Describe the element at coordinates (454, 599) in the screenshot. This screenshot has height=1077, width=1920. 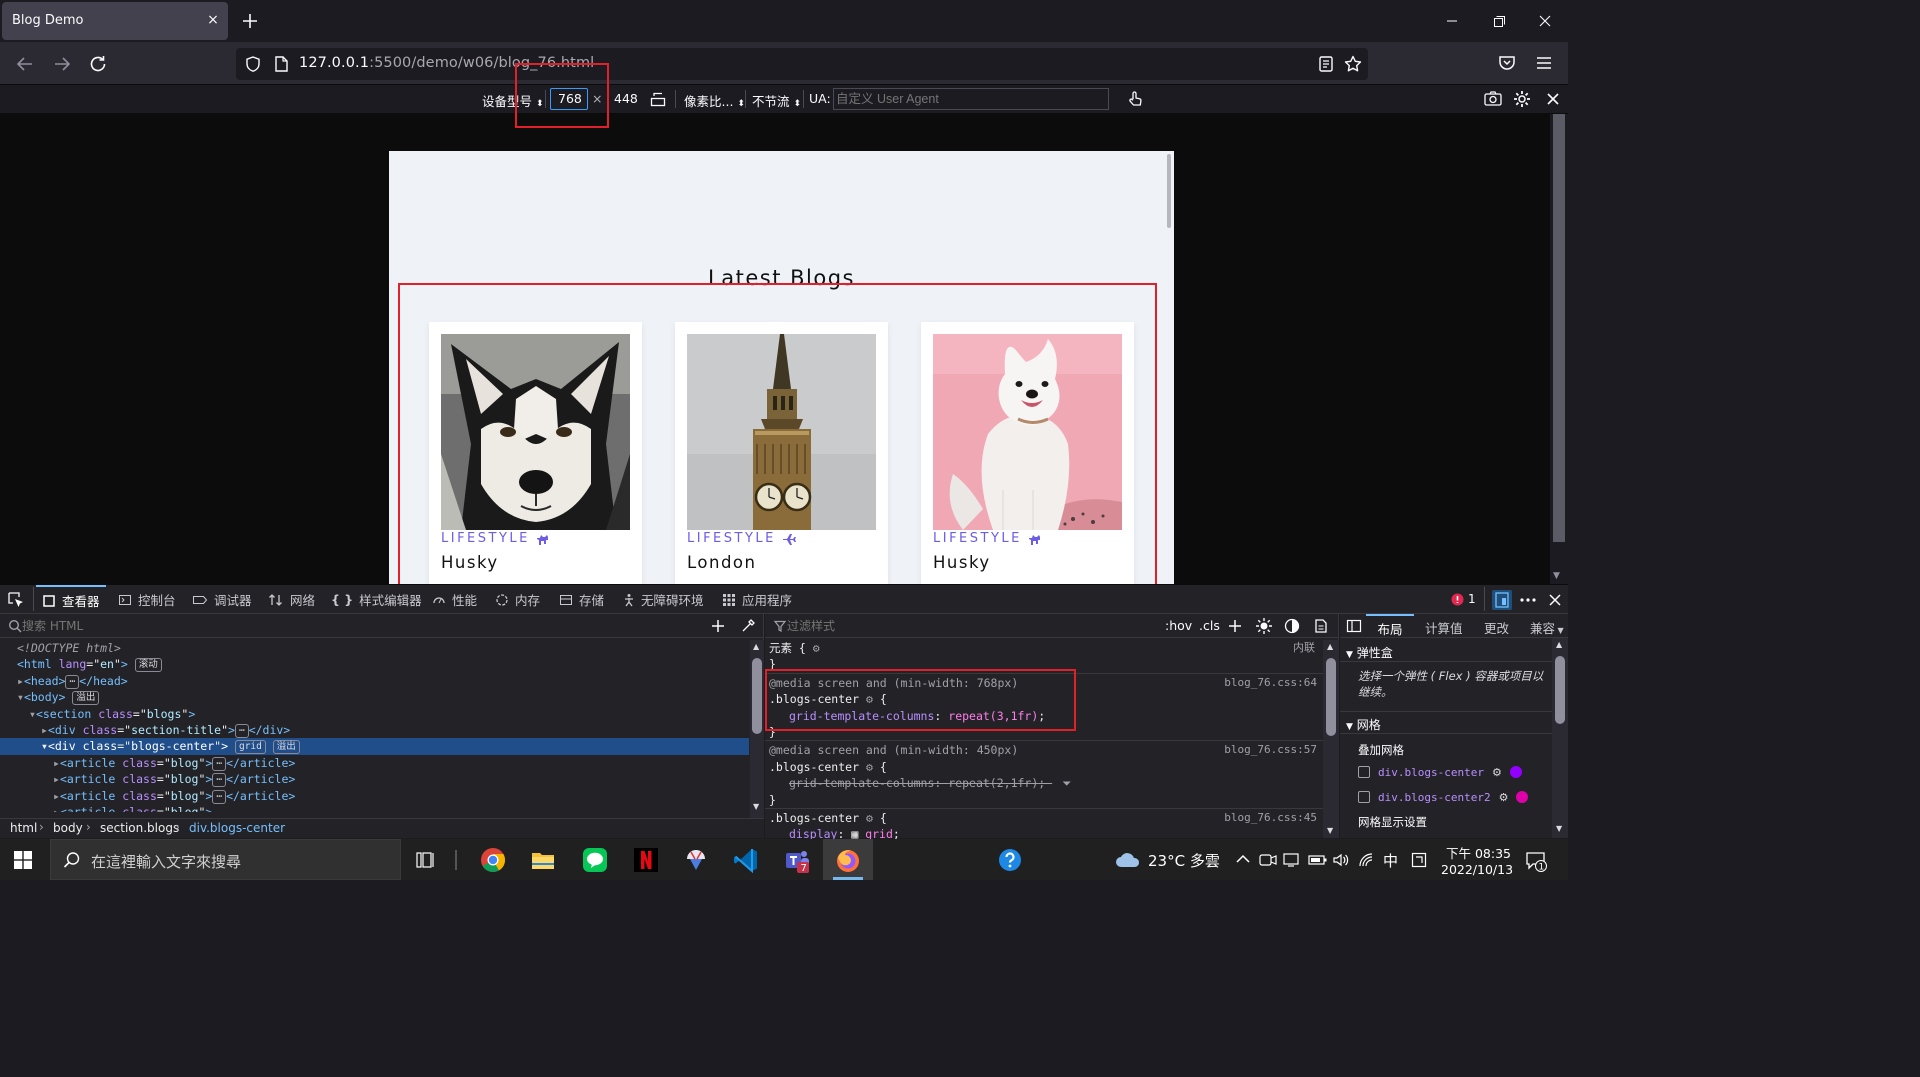
I see `tab-performance: 性能` at that location.